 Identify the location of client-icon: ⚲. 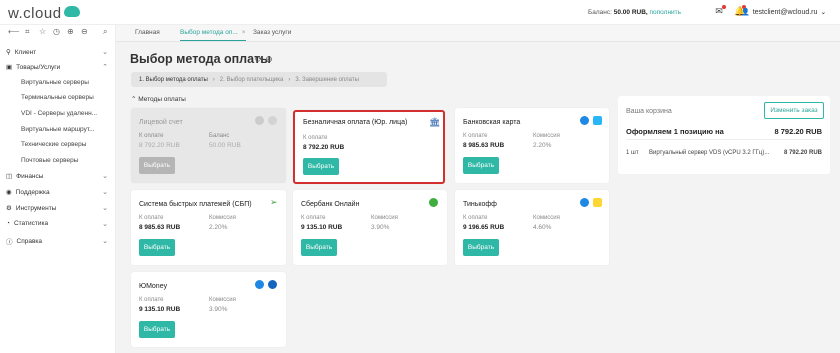
(8, 52).